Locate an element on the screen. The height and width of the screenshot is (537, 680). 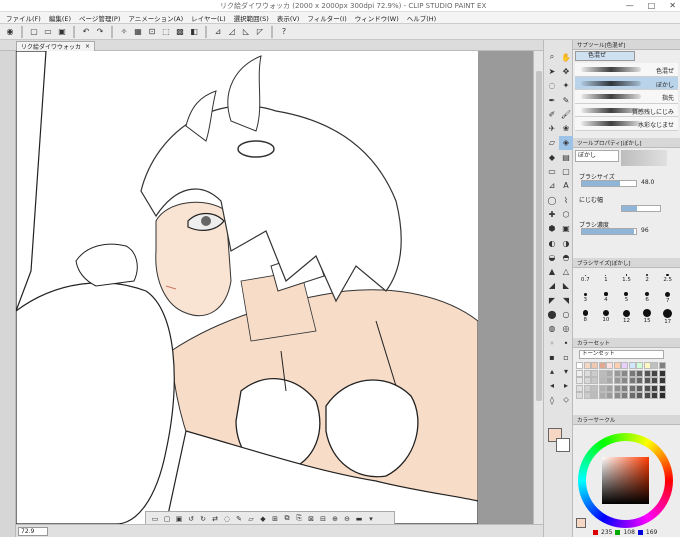
snap-special-icon: ◸ is located at coordinates (260, 32).